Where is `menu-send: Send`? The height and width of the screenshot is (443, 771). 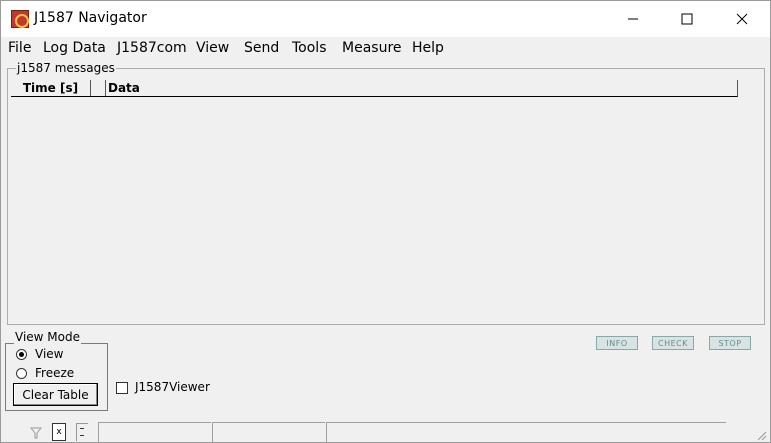
menu-send: Send is located at coordinates (261, 48).